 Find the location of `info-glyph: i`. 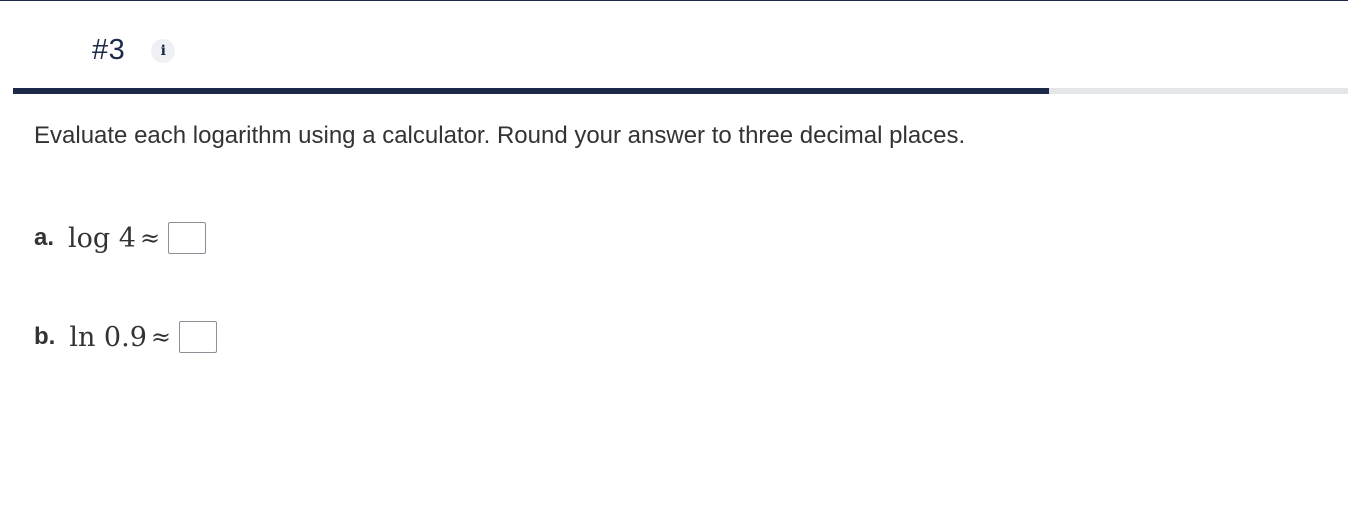

info-glyph: i is located at coordinates (163, 50).